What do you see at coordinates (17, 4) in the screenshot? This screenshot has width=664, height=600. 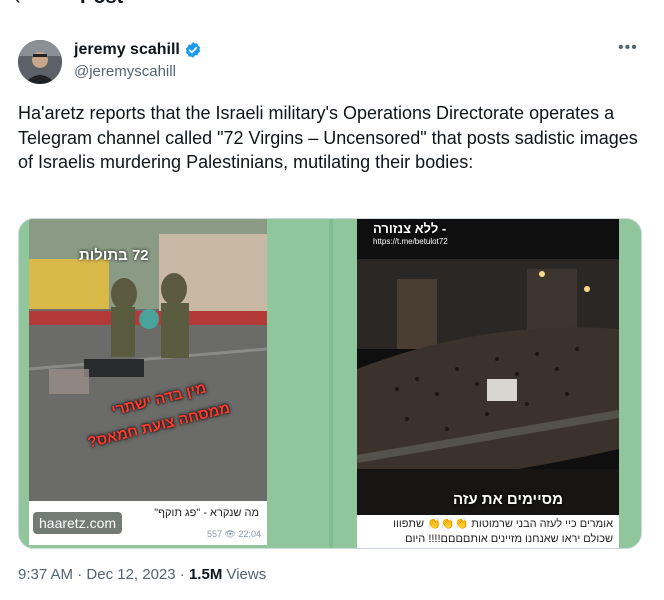 I see `back-arrow-icon: ‹` at bounding box center [17, 4].